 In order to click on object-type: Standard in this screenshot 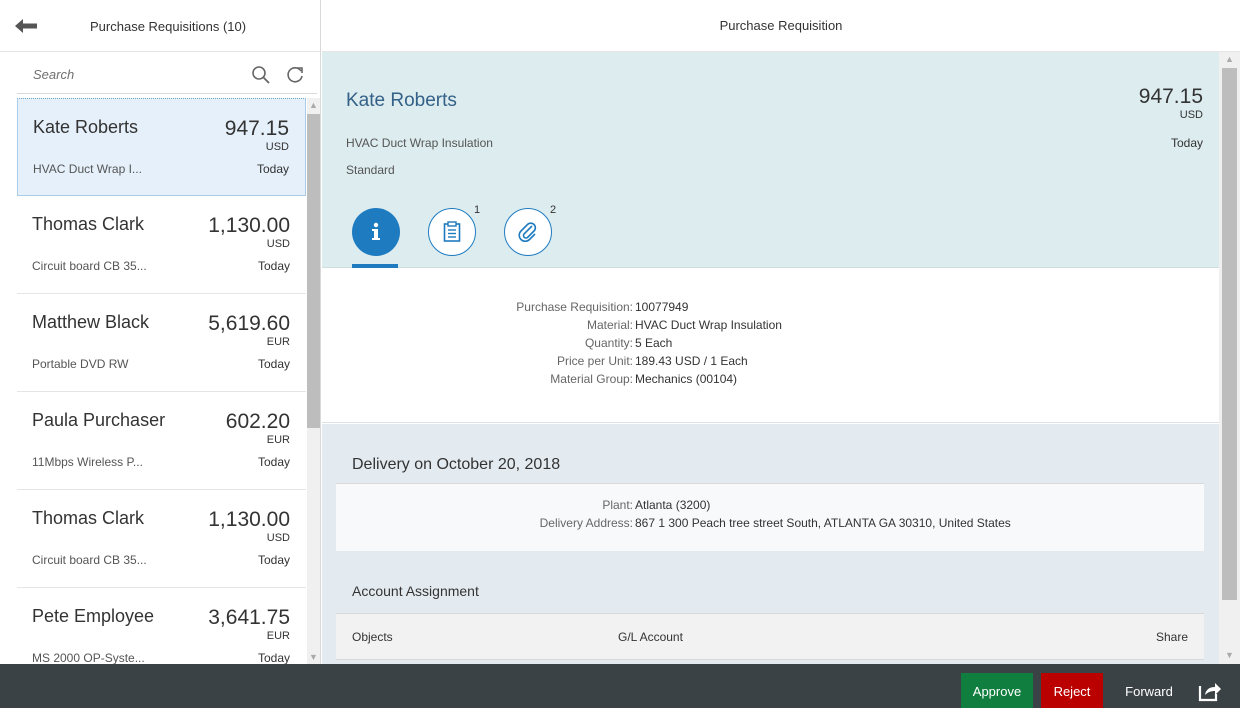, I will do `click(370, 170)`.